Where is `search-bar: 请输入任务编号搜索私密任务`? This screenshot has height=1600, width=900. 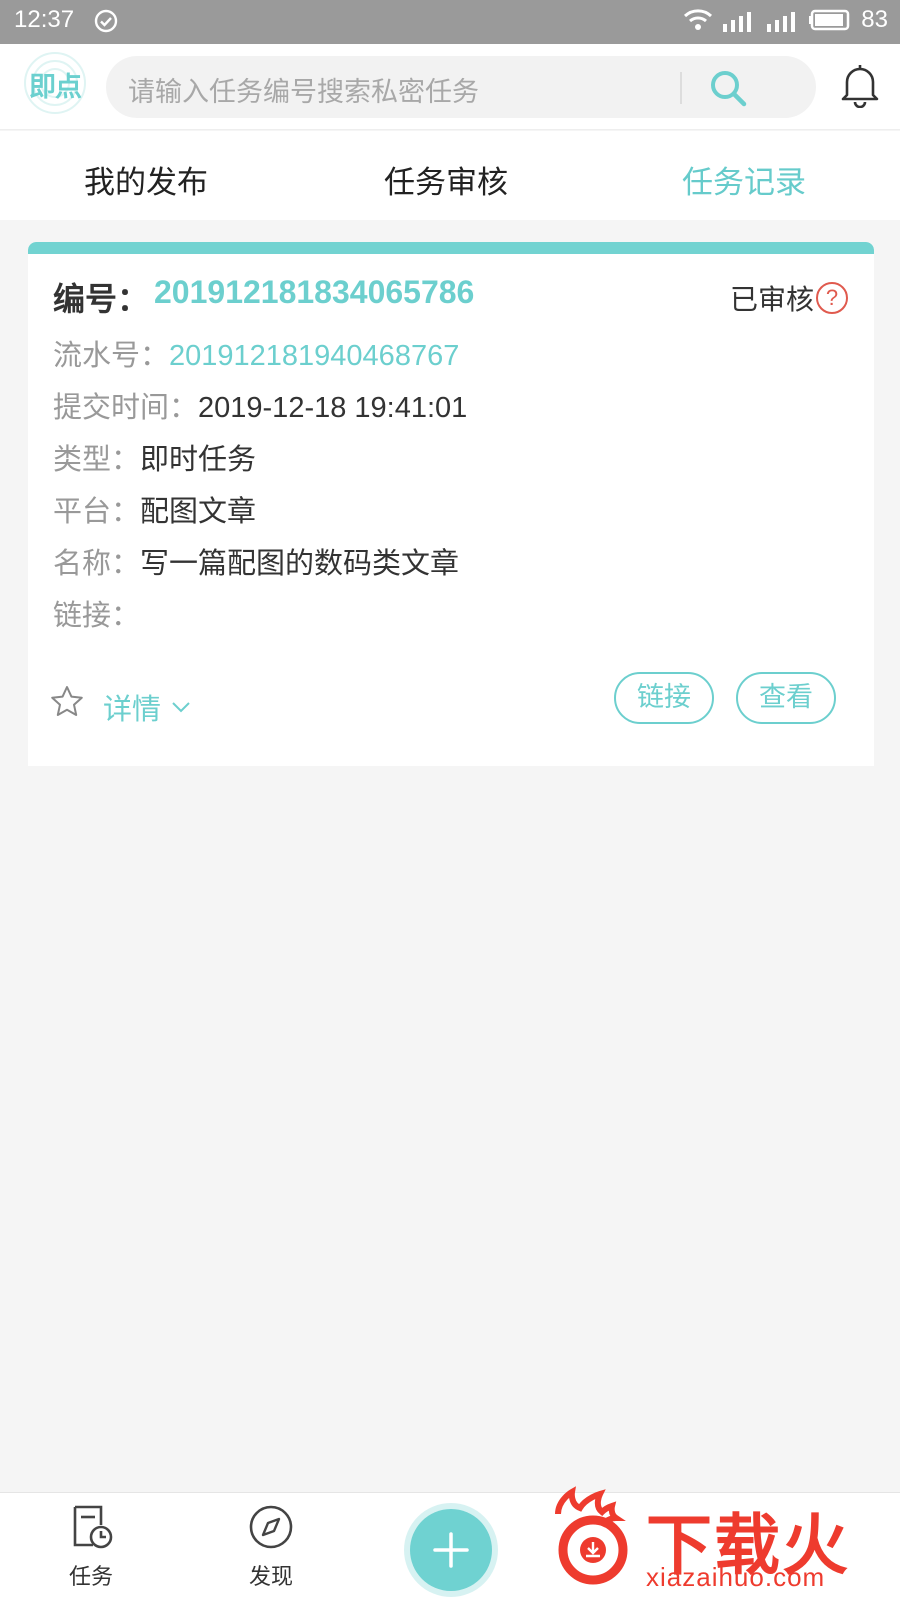
search-bar: 请输入任务编号搜索私密任务 is located at coordinates (461, 87).